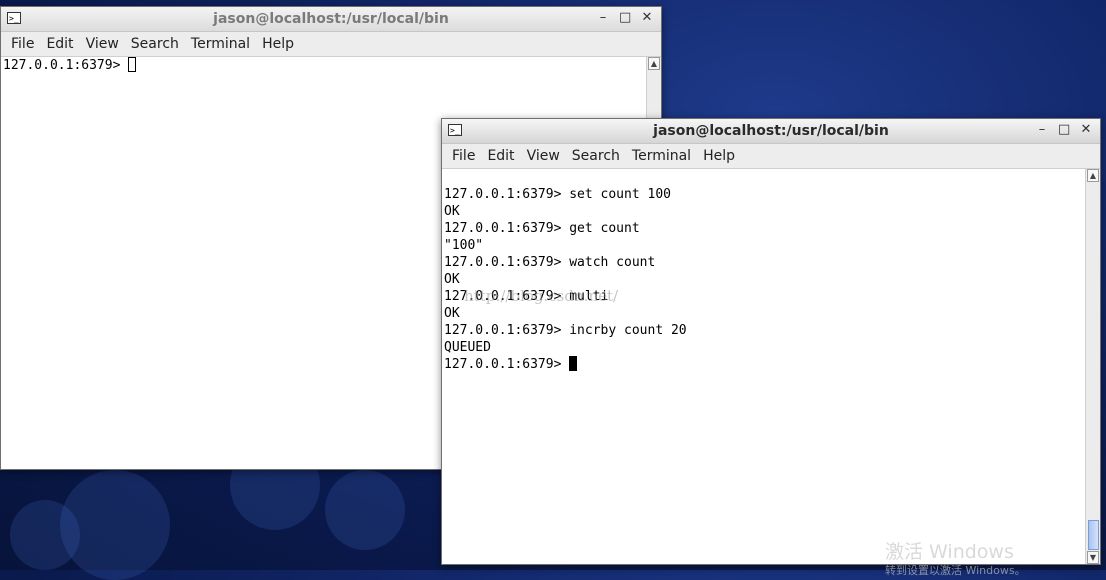  Describe the element at coordinates (542, 228) in the screenshot. I see `terminal-line: 127.0.0.1:6379> get count` at that location.